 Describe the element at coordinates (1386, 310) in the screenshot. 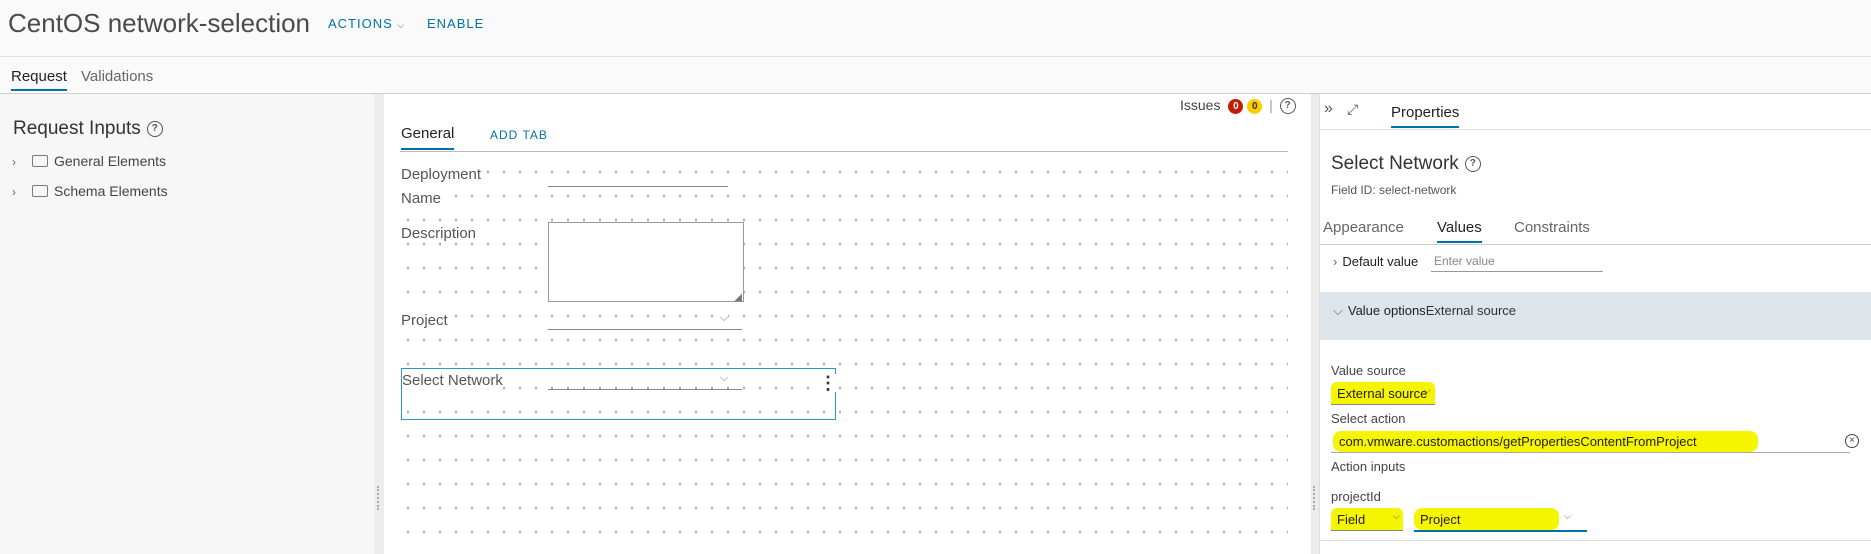

I see `value-options-label: Value options` at that location.